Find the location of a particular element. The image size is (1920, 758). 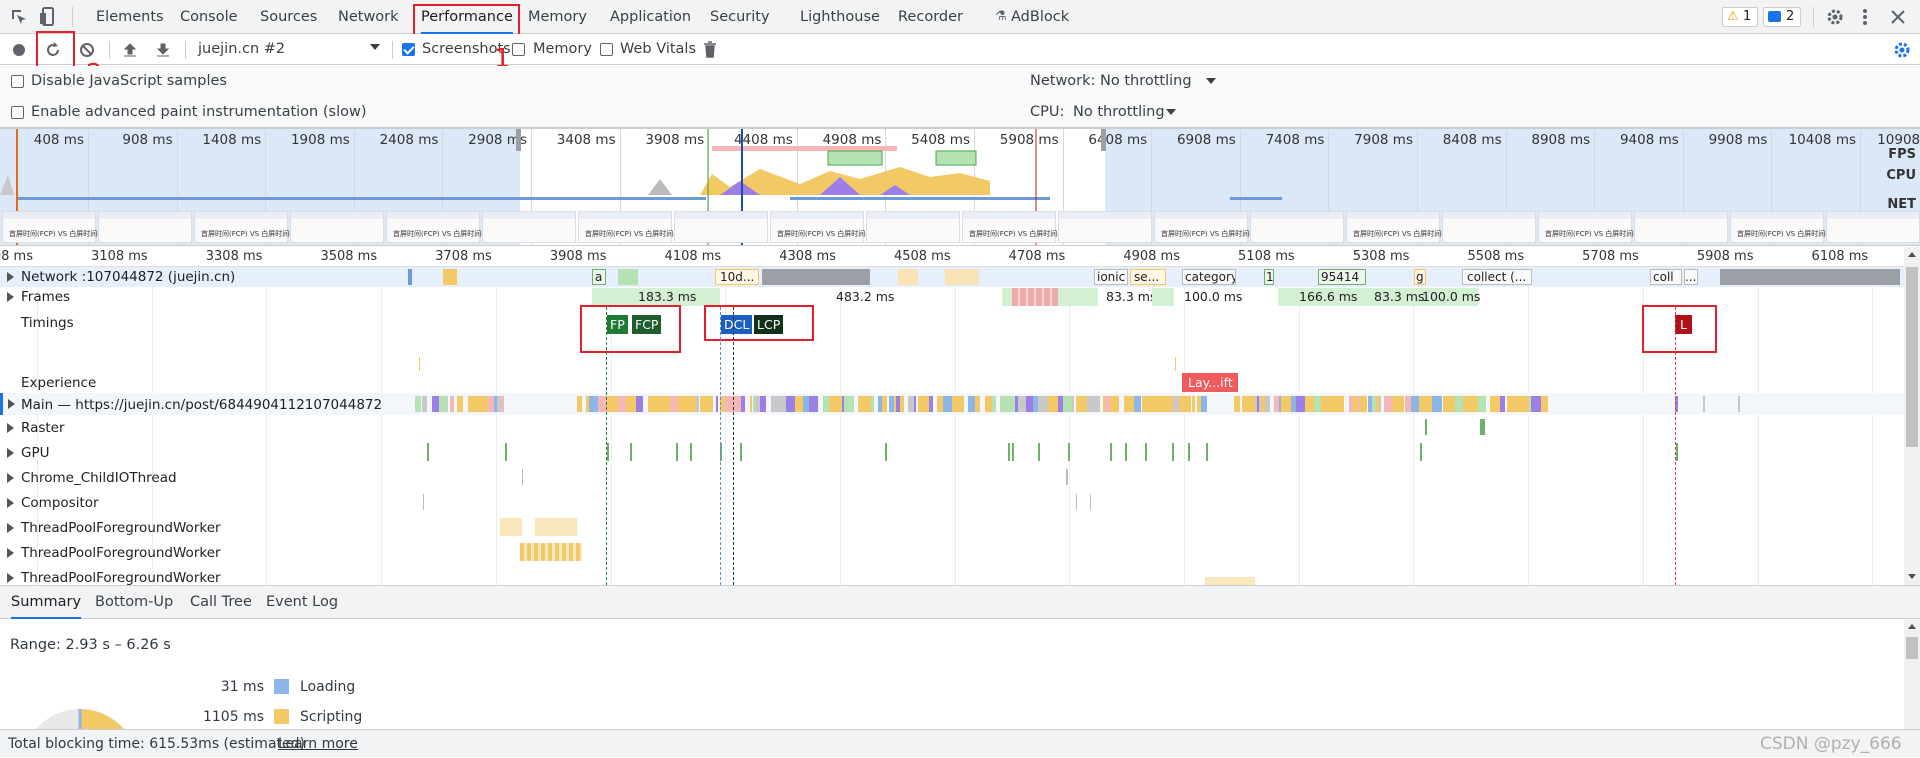

webvitals-checkbox is located at coordinates (606, 49).